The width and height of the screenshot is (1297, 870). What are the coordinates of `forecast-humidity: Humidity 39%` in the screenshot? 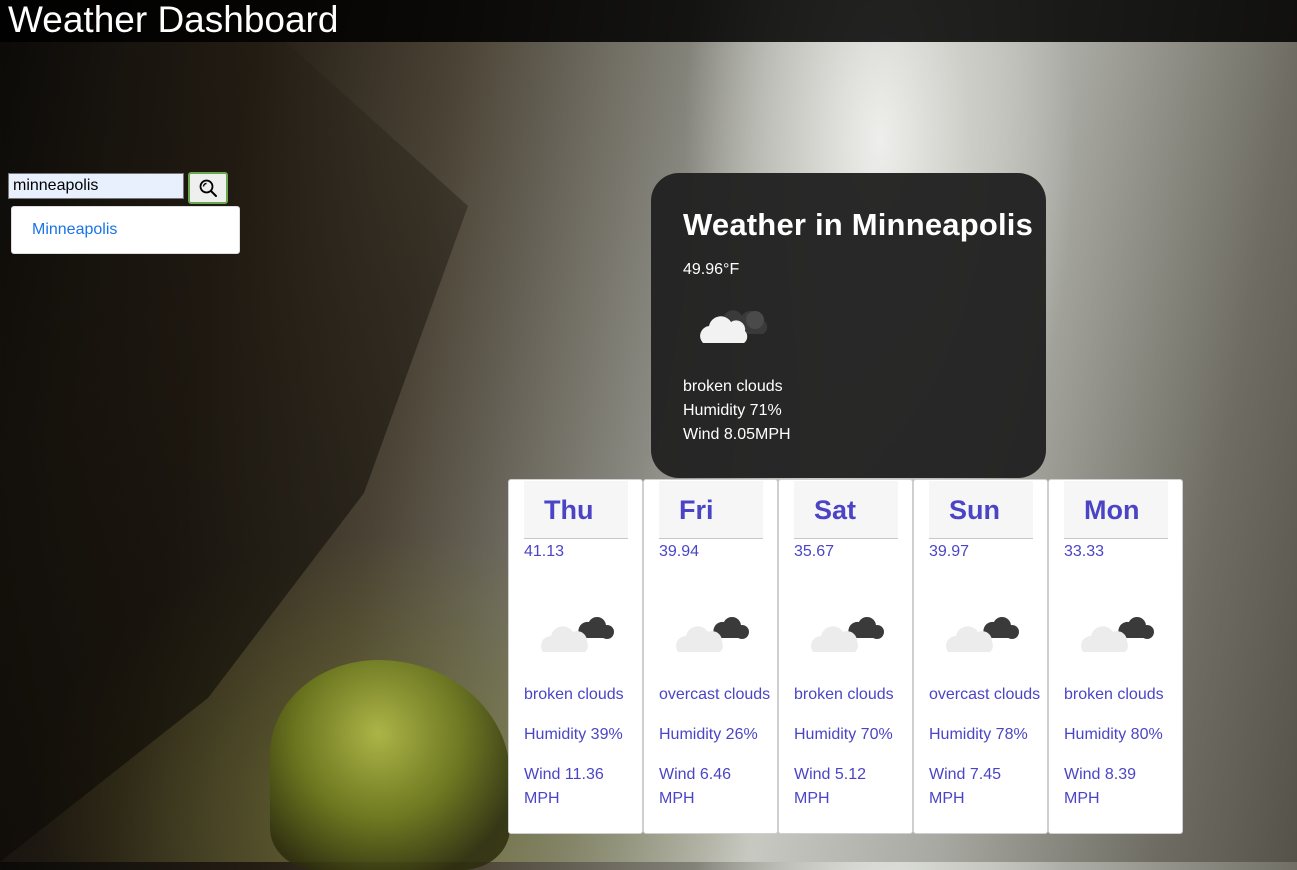 It's located at (573, 734).